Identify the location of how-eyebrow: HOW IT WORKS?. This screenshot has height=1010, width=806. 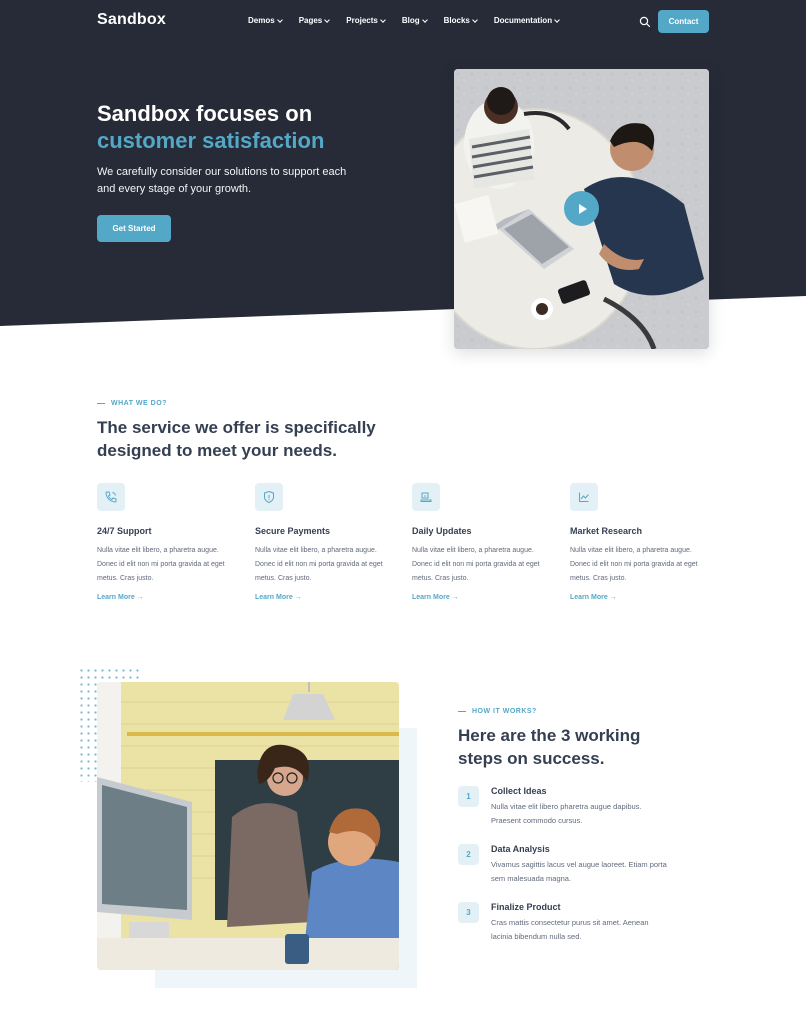
(497, 711).